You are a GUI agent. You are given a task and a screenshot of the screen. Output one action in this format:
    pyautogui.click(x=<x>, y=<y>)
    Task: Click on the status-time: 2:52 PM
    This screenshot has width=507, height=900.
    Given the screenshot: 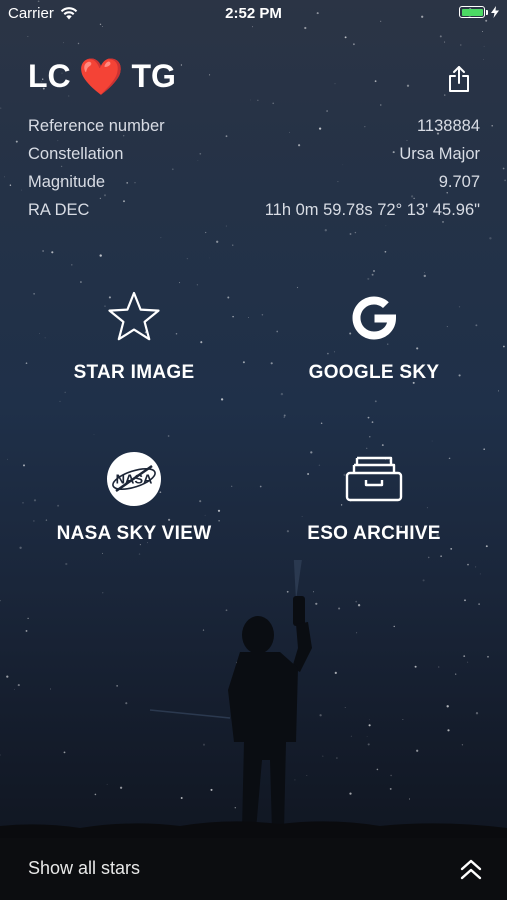 What is the action you would take?
    pyautogui.click(x=253, y=13)
    